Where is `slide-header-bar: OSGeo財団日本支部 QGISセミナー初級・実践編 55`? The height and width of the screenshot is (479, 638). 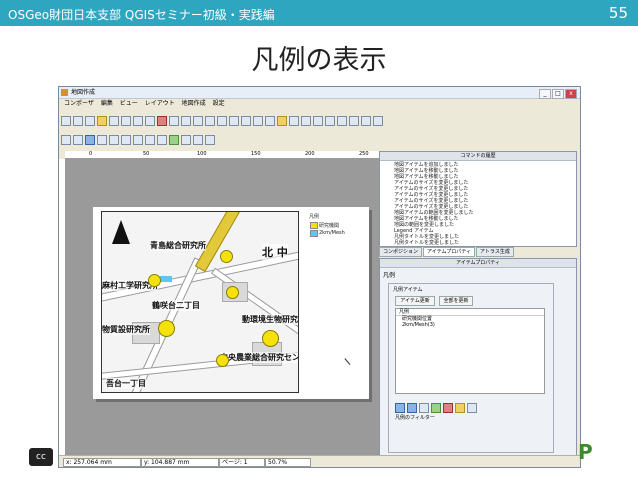 slide-header-bar: OSGeo財団日本支部 QGISセミナー初級・実践編 55 is located at coordinates (319, 13).